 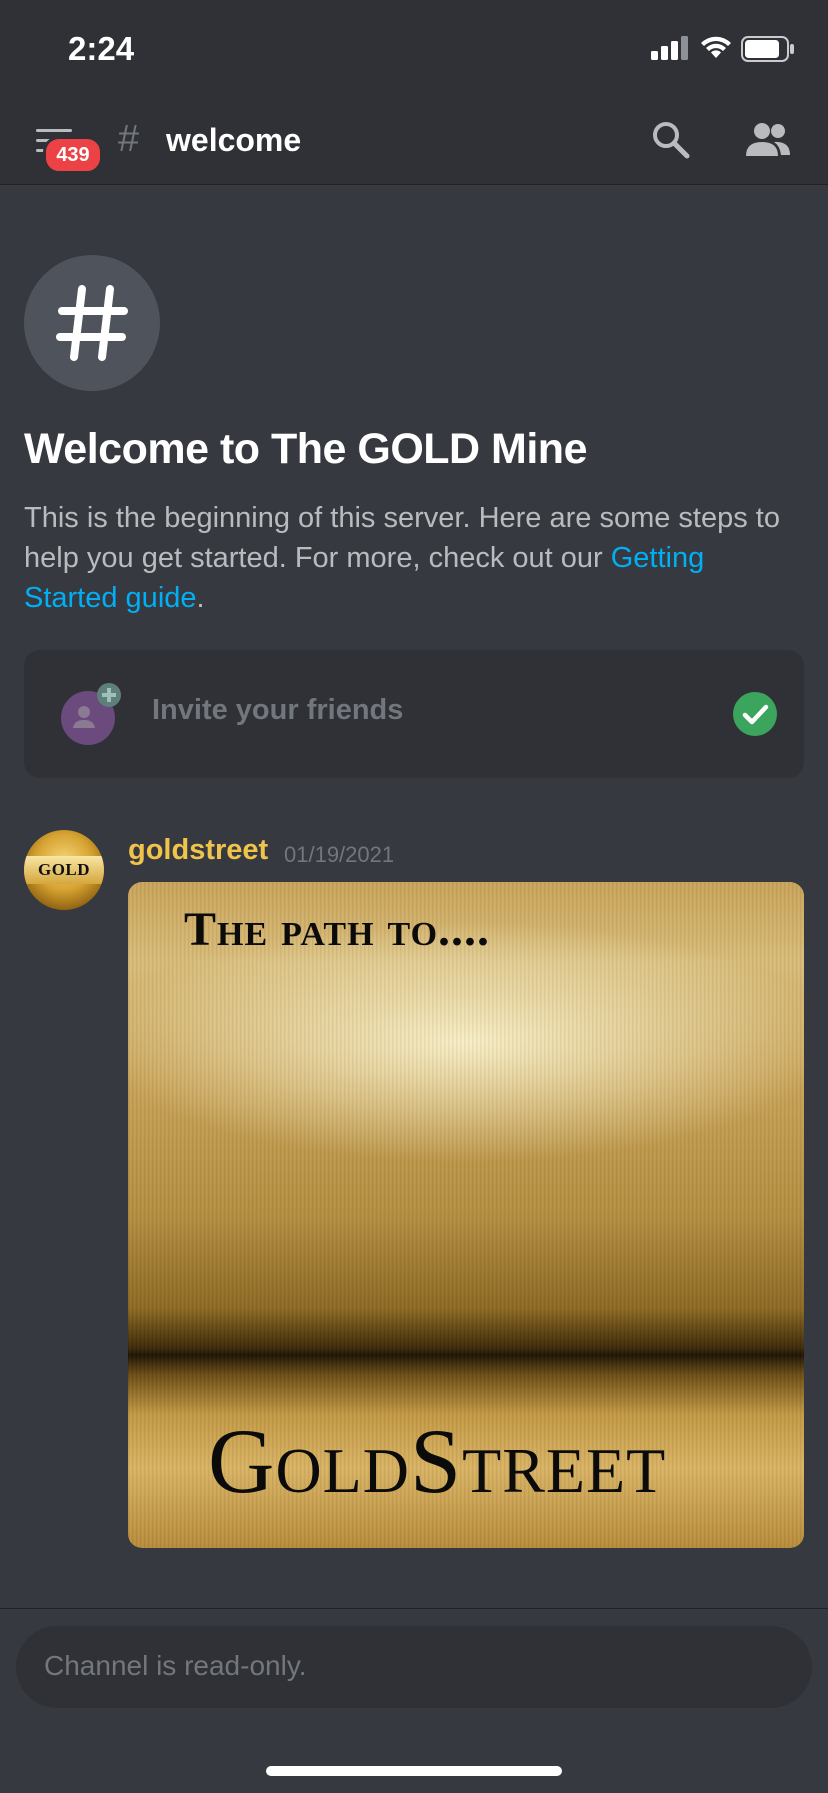 What do you see at coordinates (129, 139) in the screenshot?
I see `channel-hash-icon: #` at bounding box center [129, 139].